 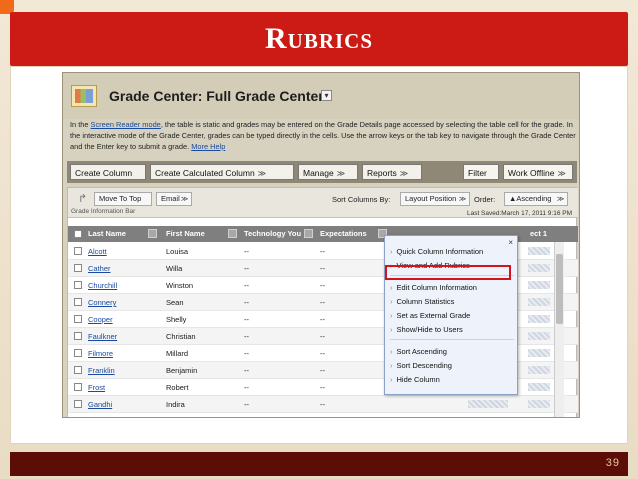 What do you see at coordinates (99, 268) in the screenshot?
I see `last-name-cell: Cather` at bounding box center [99, 268].